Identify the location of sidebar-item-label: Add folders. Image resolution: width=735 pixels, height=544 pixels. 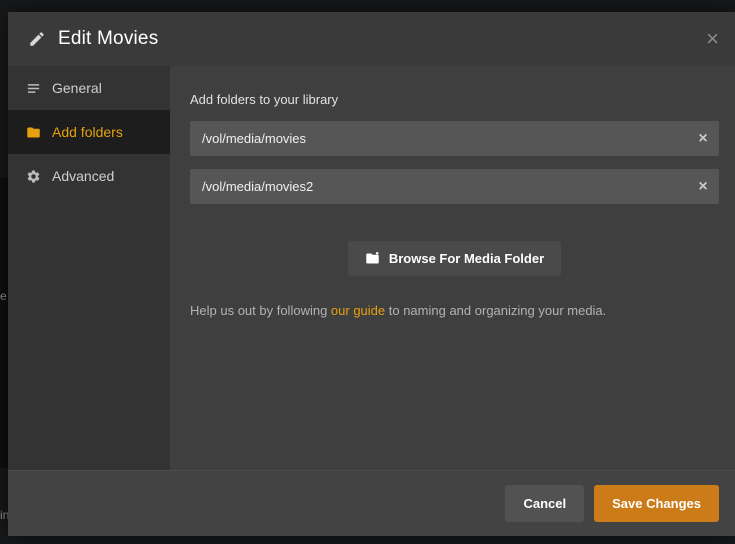
(87, 132).